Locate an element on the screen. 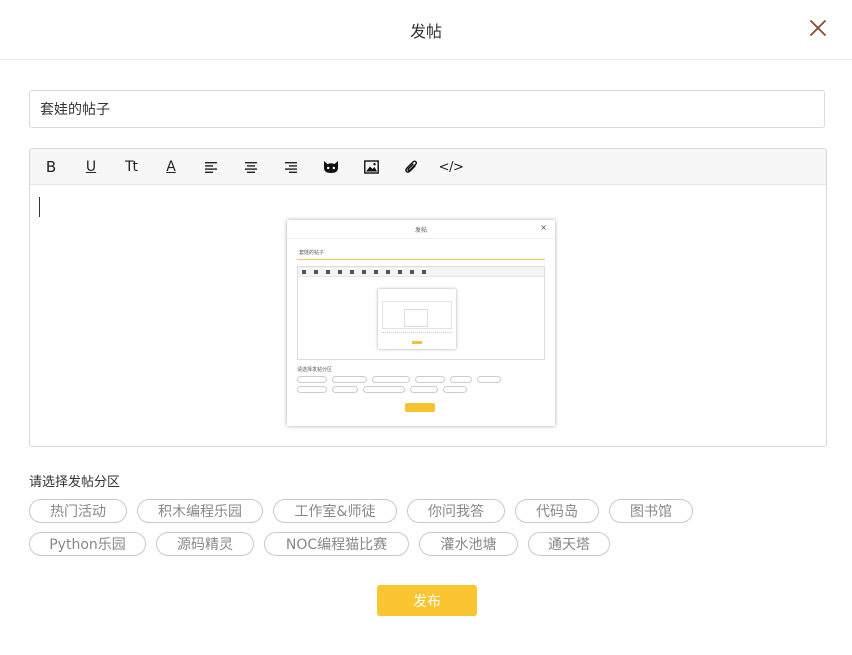 The image size is (852, 655). tag-qa: 你问我答 is located at coordinates (456, 511).